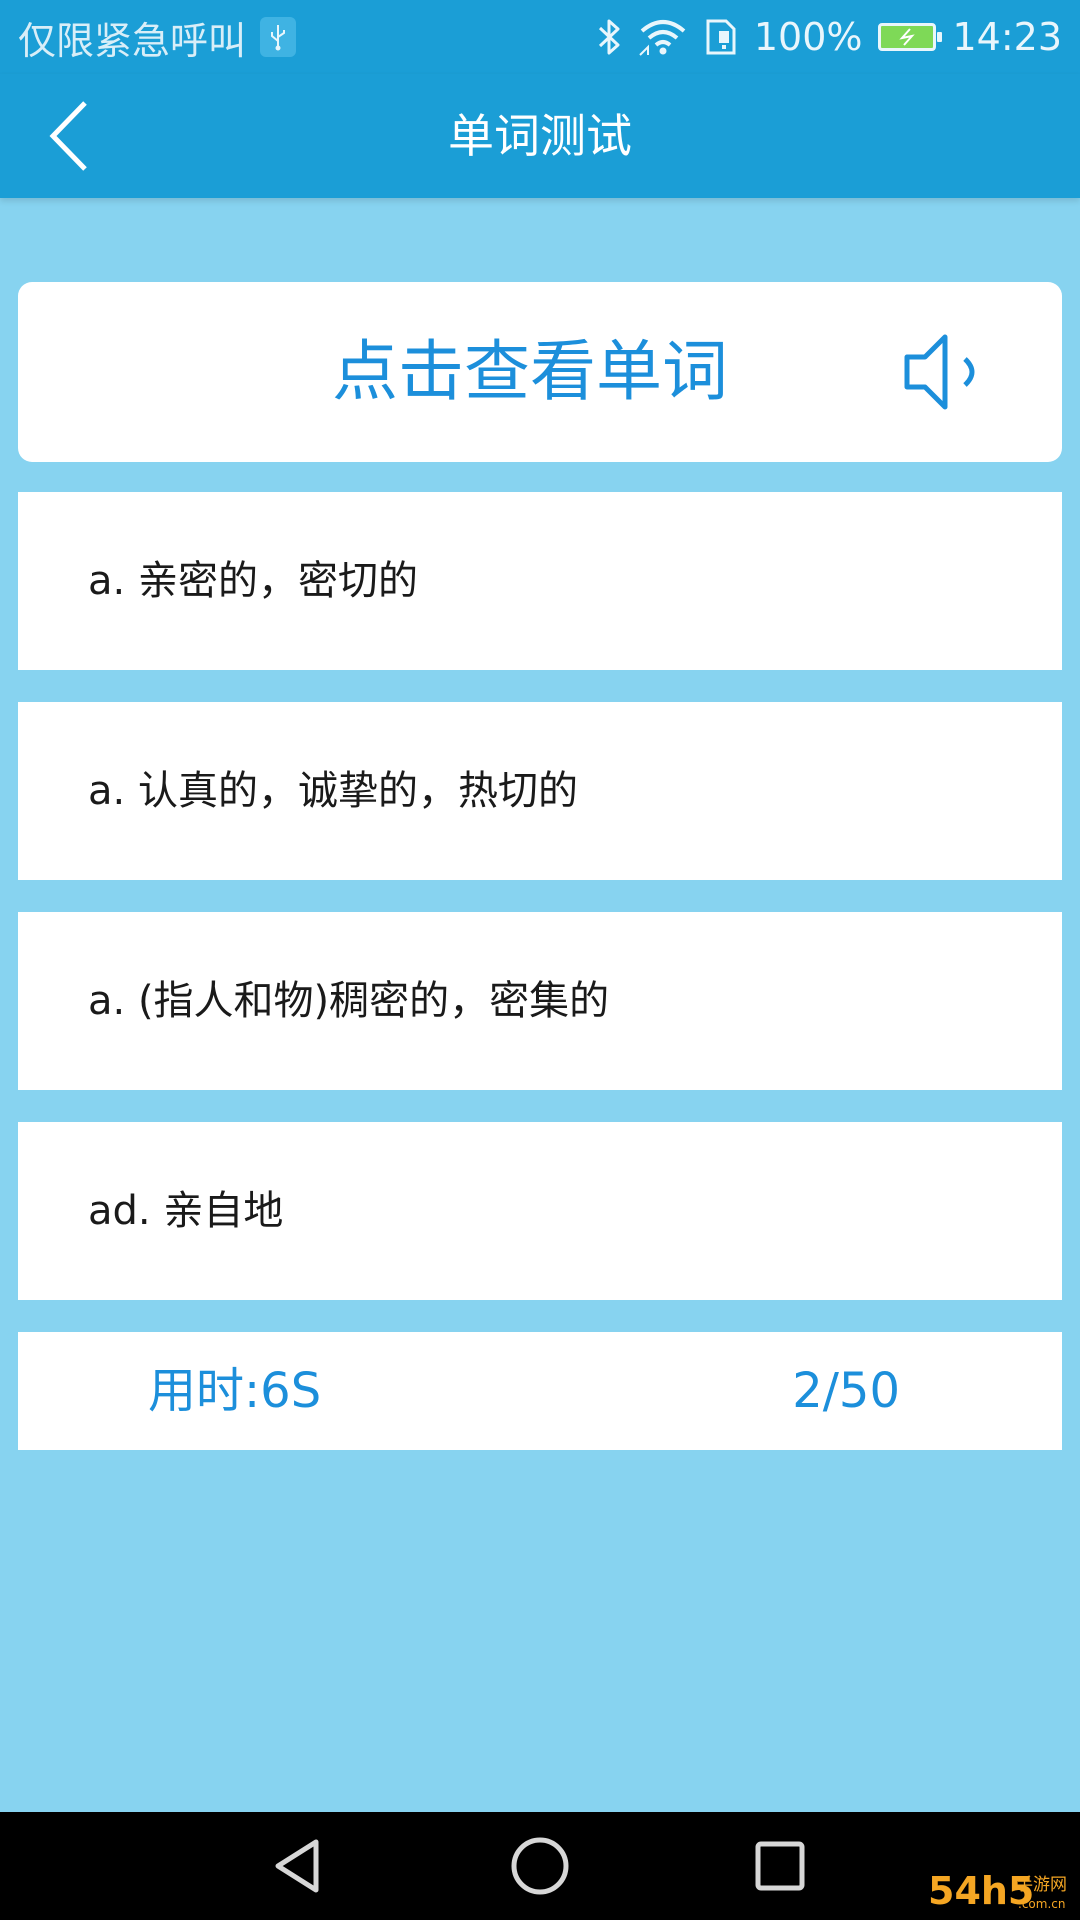 This screenshot has width=1080, height=1920. Describe the element at coordinates (349, 1001) in the screenshot. I see `option-3-label: a. (指人和物)稠密的，密集的` at that location.